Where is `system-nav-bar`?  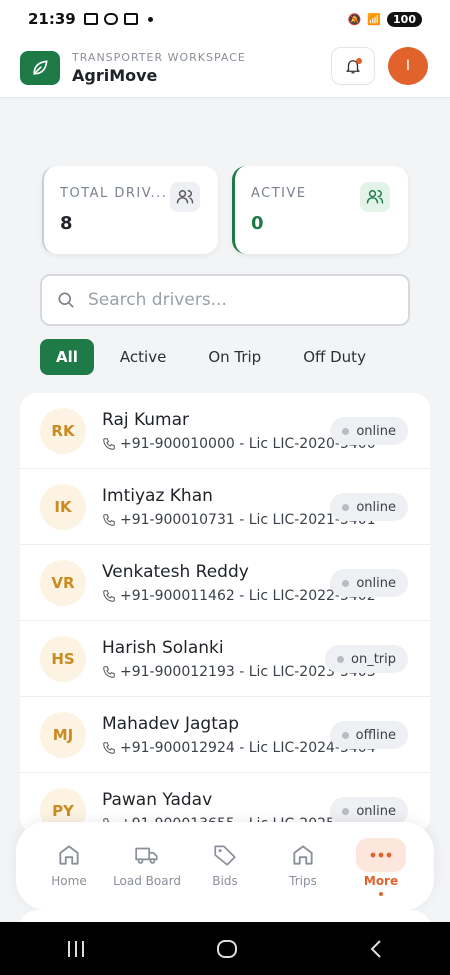 system-nav-bar is located at coordinates (225, 948).